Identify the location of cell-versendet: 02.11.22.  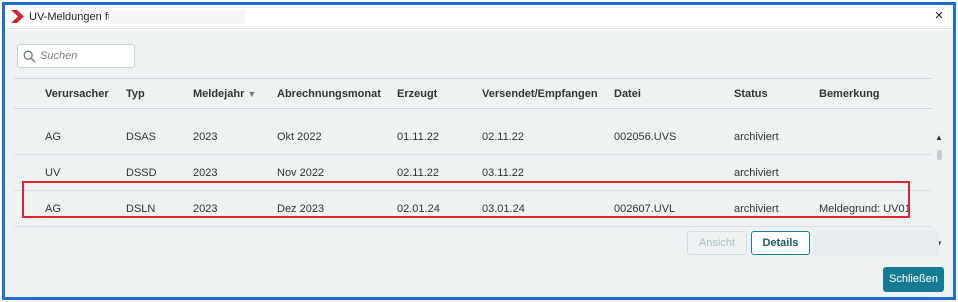
(503, 137).